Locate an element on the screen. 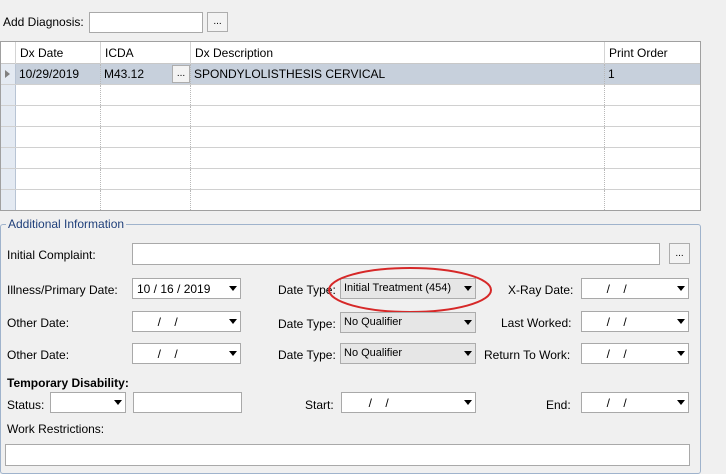 The width and height of the screenshot is (726, 474). date-type-value-2: No Qualifier is located at coordinates (373, 322).